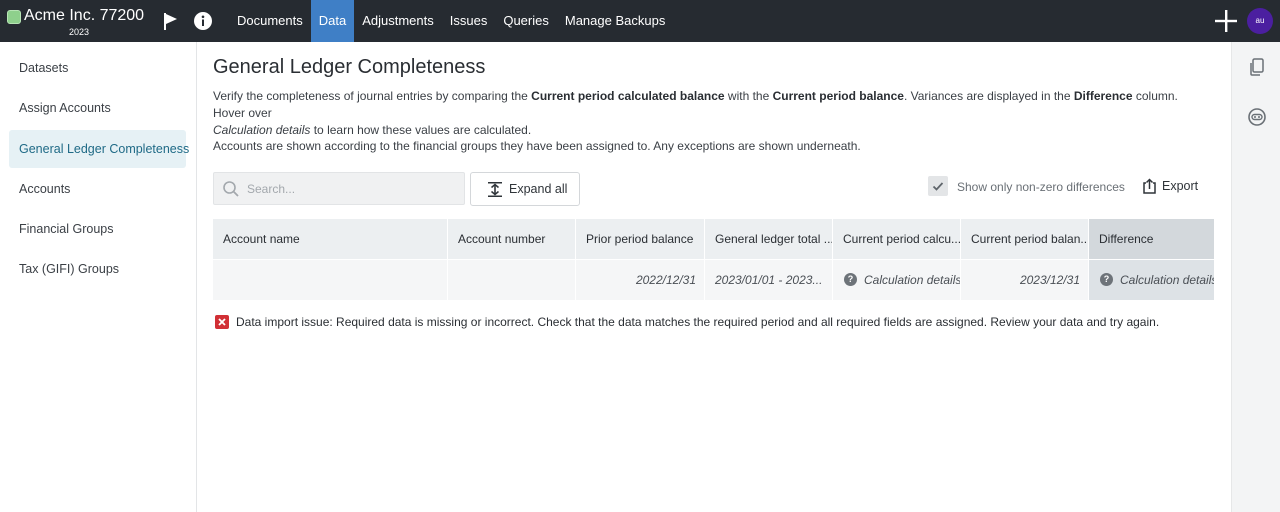 The height and width of the screenshot is (512, 1280). I want to click on calculation-details-link: Calculation details, so click(912, 280).